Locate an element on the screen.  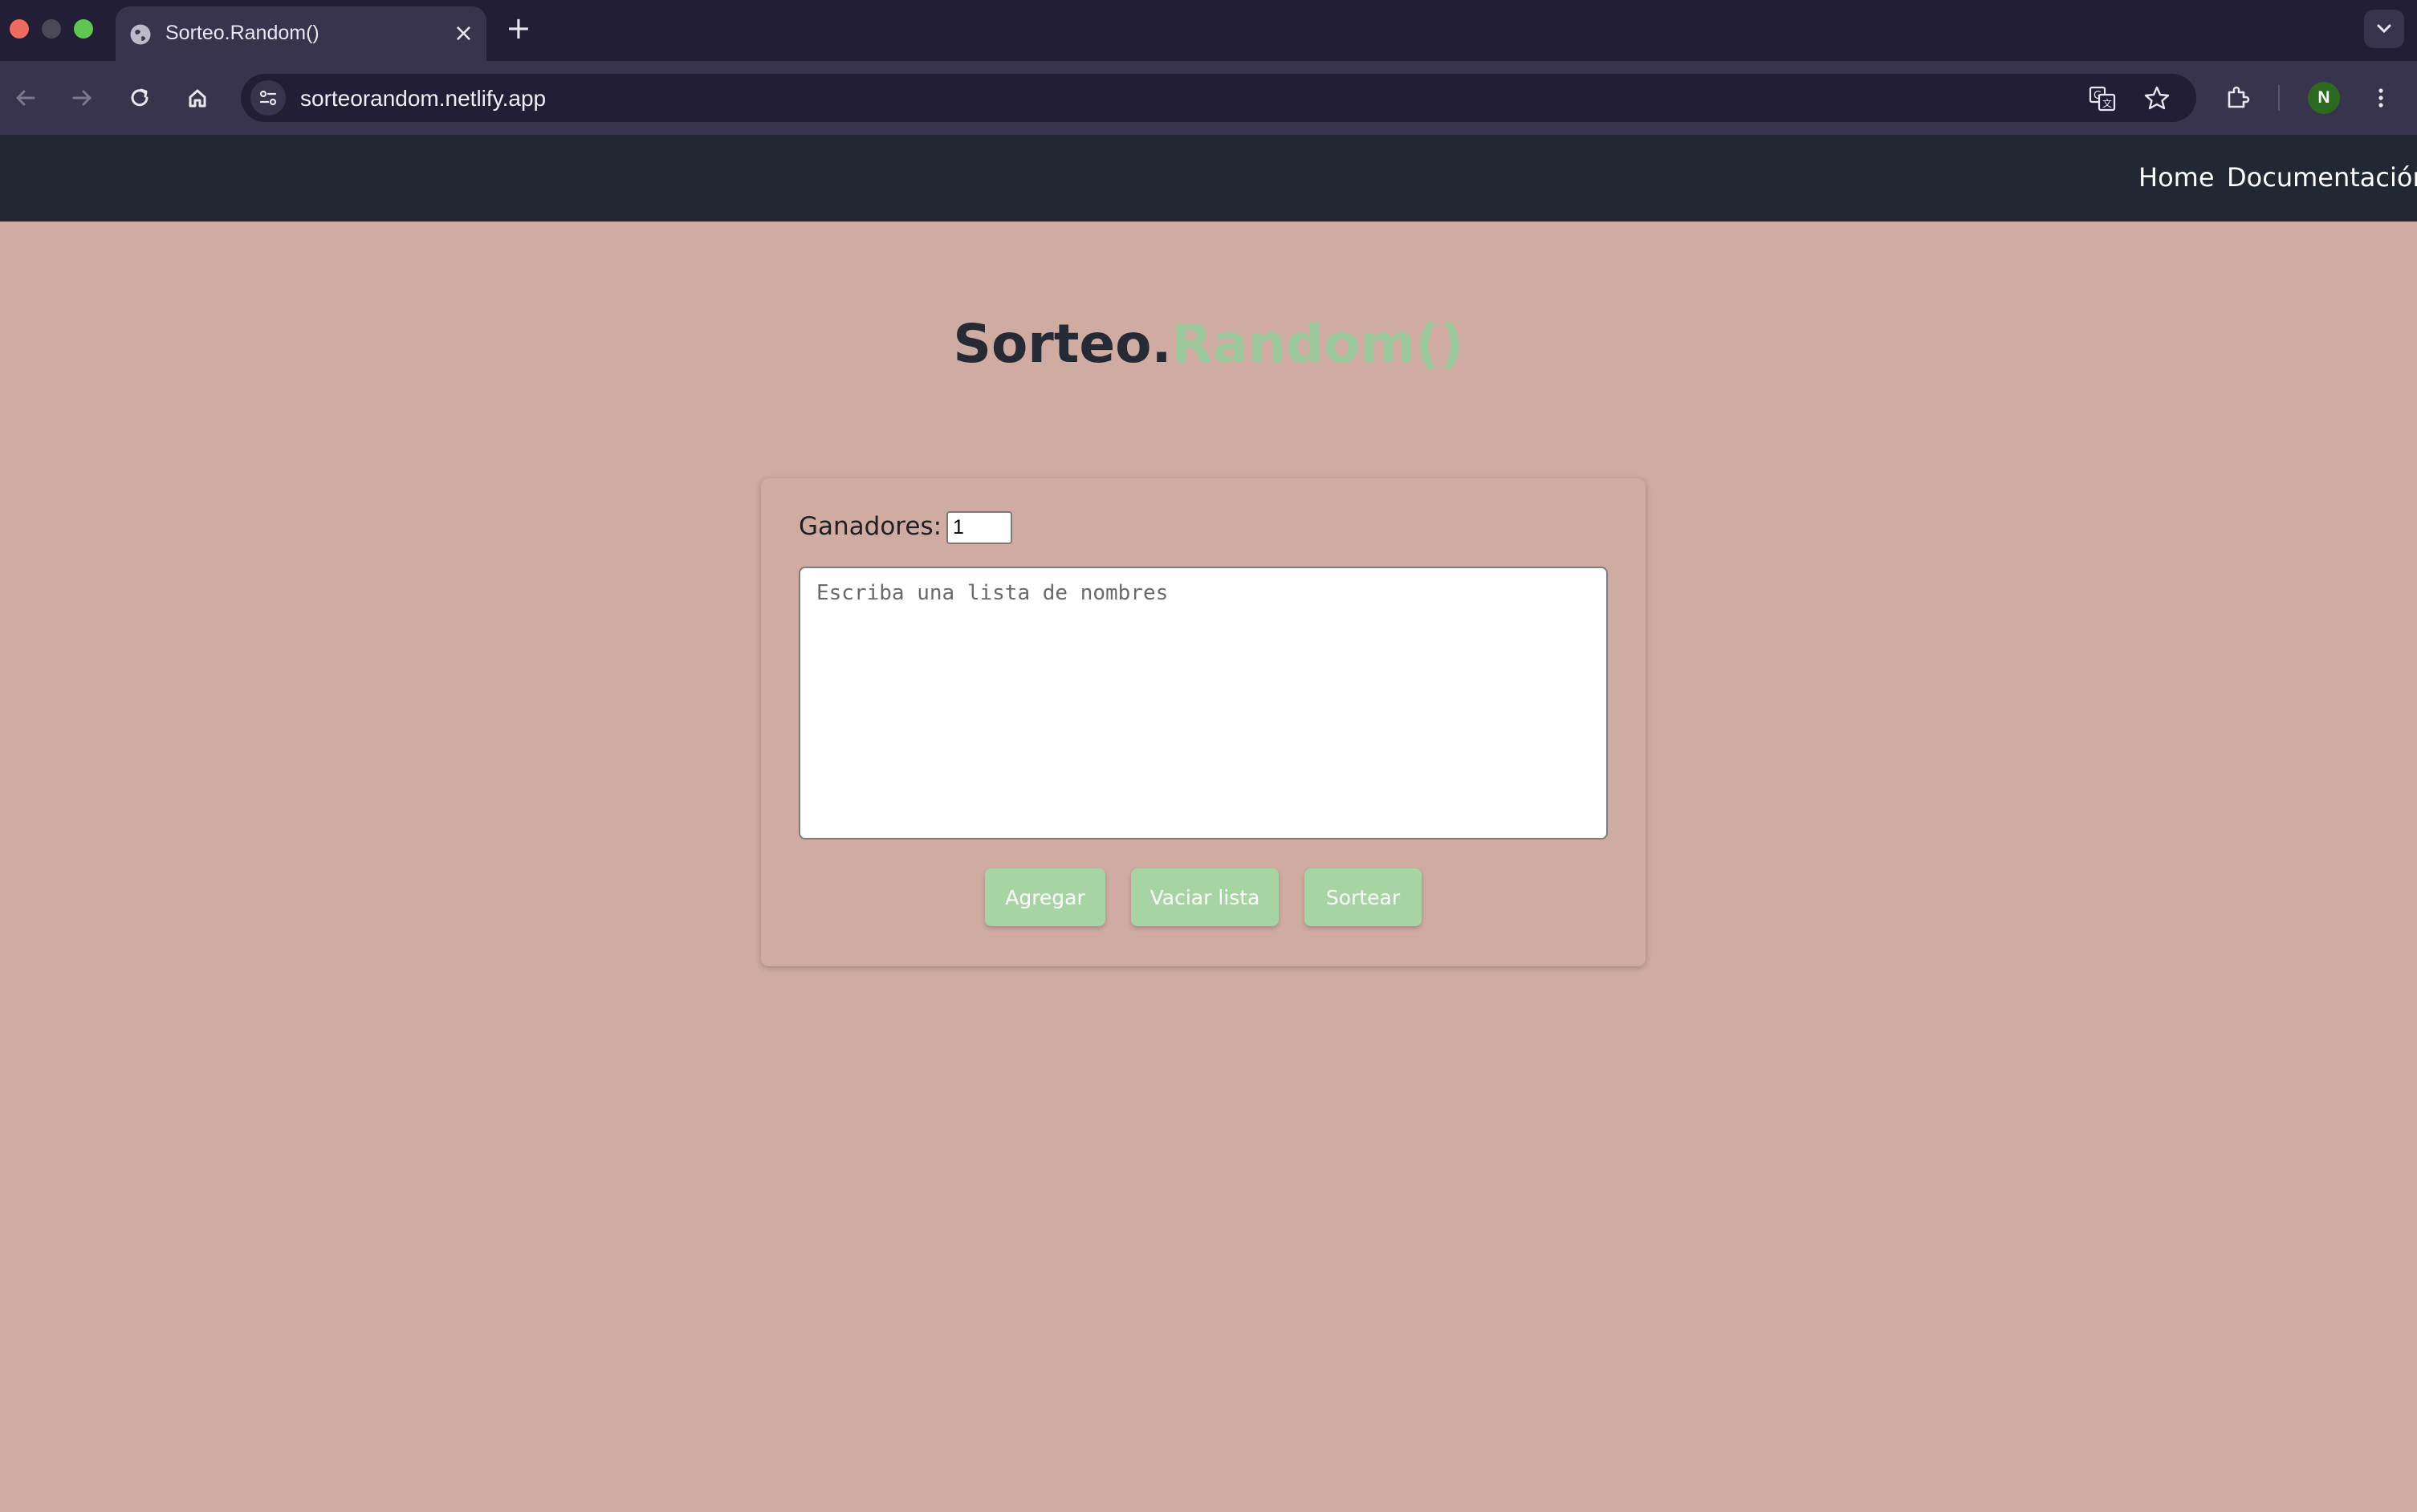
home-icon is located at coordinates (197, 98).